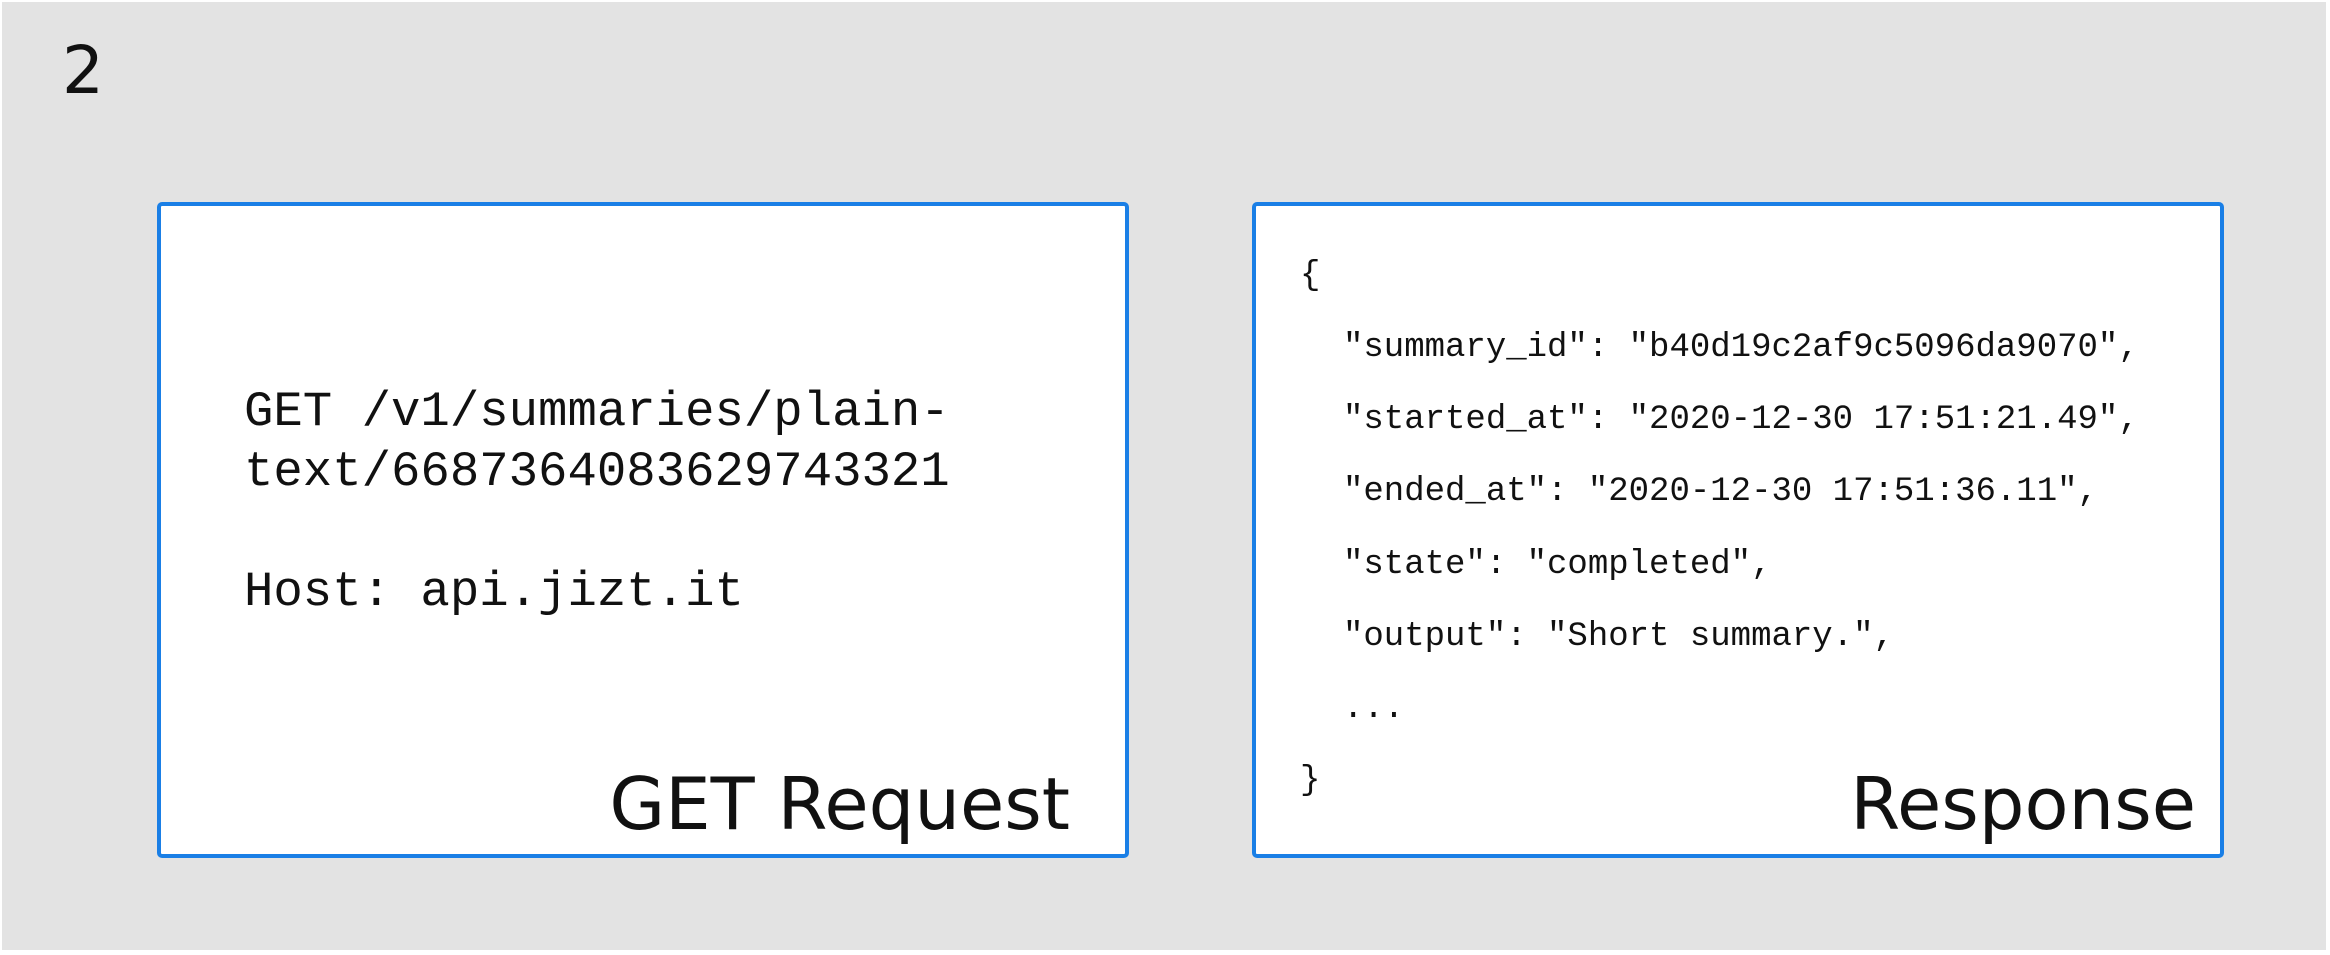 Image resolution: width=2330 pixels, height=955 pixels. I want to click on step-number: 2, so click(83, 70).